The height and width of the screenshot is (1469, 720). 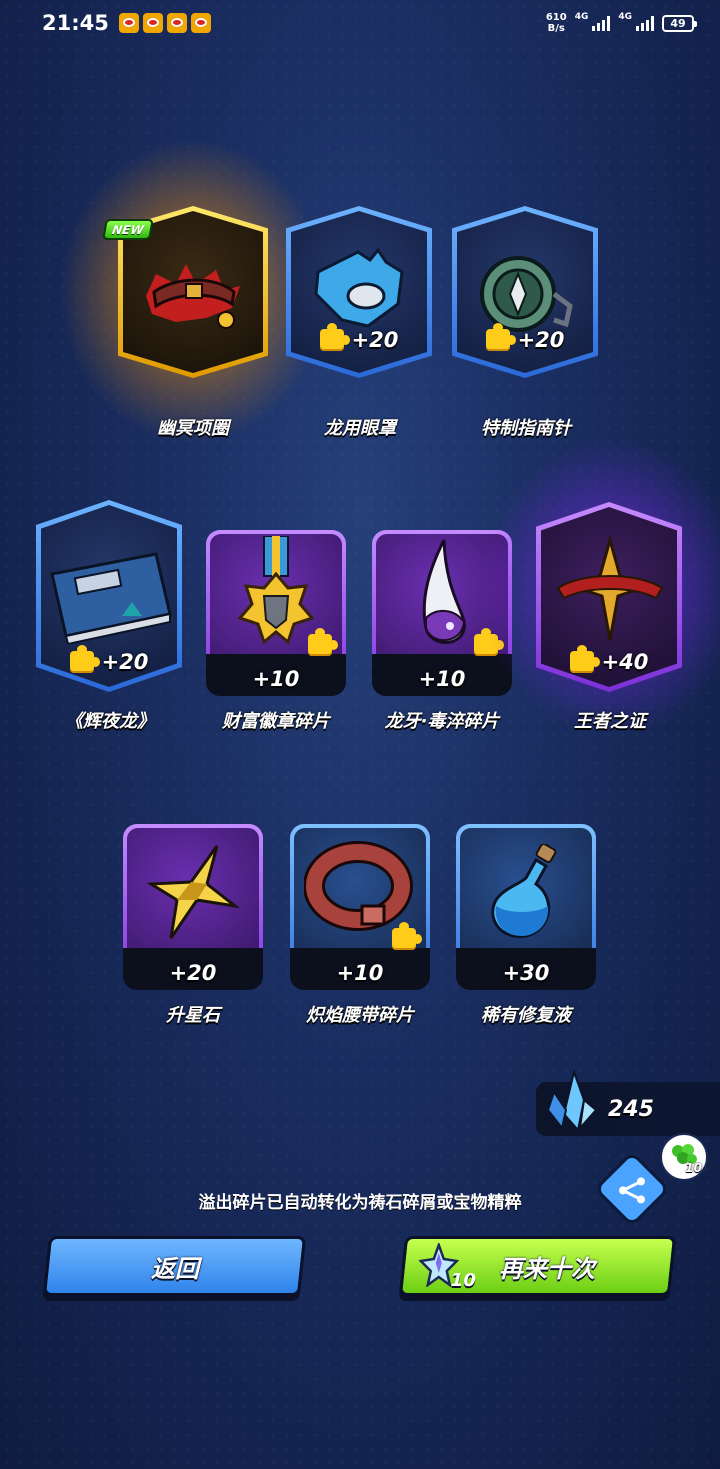 I want to click on reward-name: 龙用眼罩, so click(x=360, y=428).